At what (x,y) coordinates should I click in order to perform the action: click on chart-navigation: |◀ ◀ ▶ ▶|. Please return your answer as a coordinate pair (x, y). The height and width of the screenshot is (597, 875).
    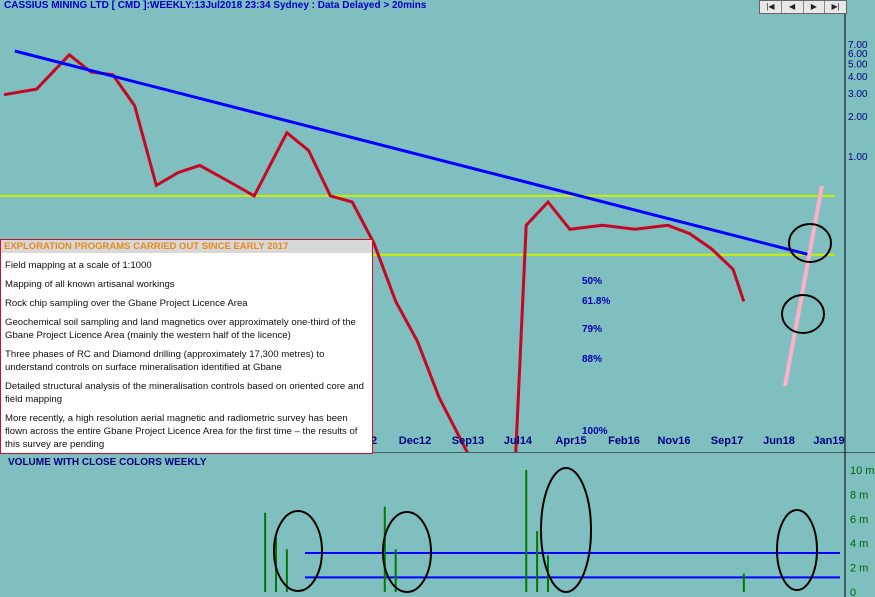
    Looking at the image, I should click on (803, 7).